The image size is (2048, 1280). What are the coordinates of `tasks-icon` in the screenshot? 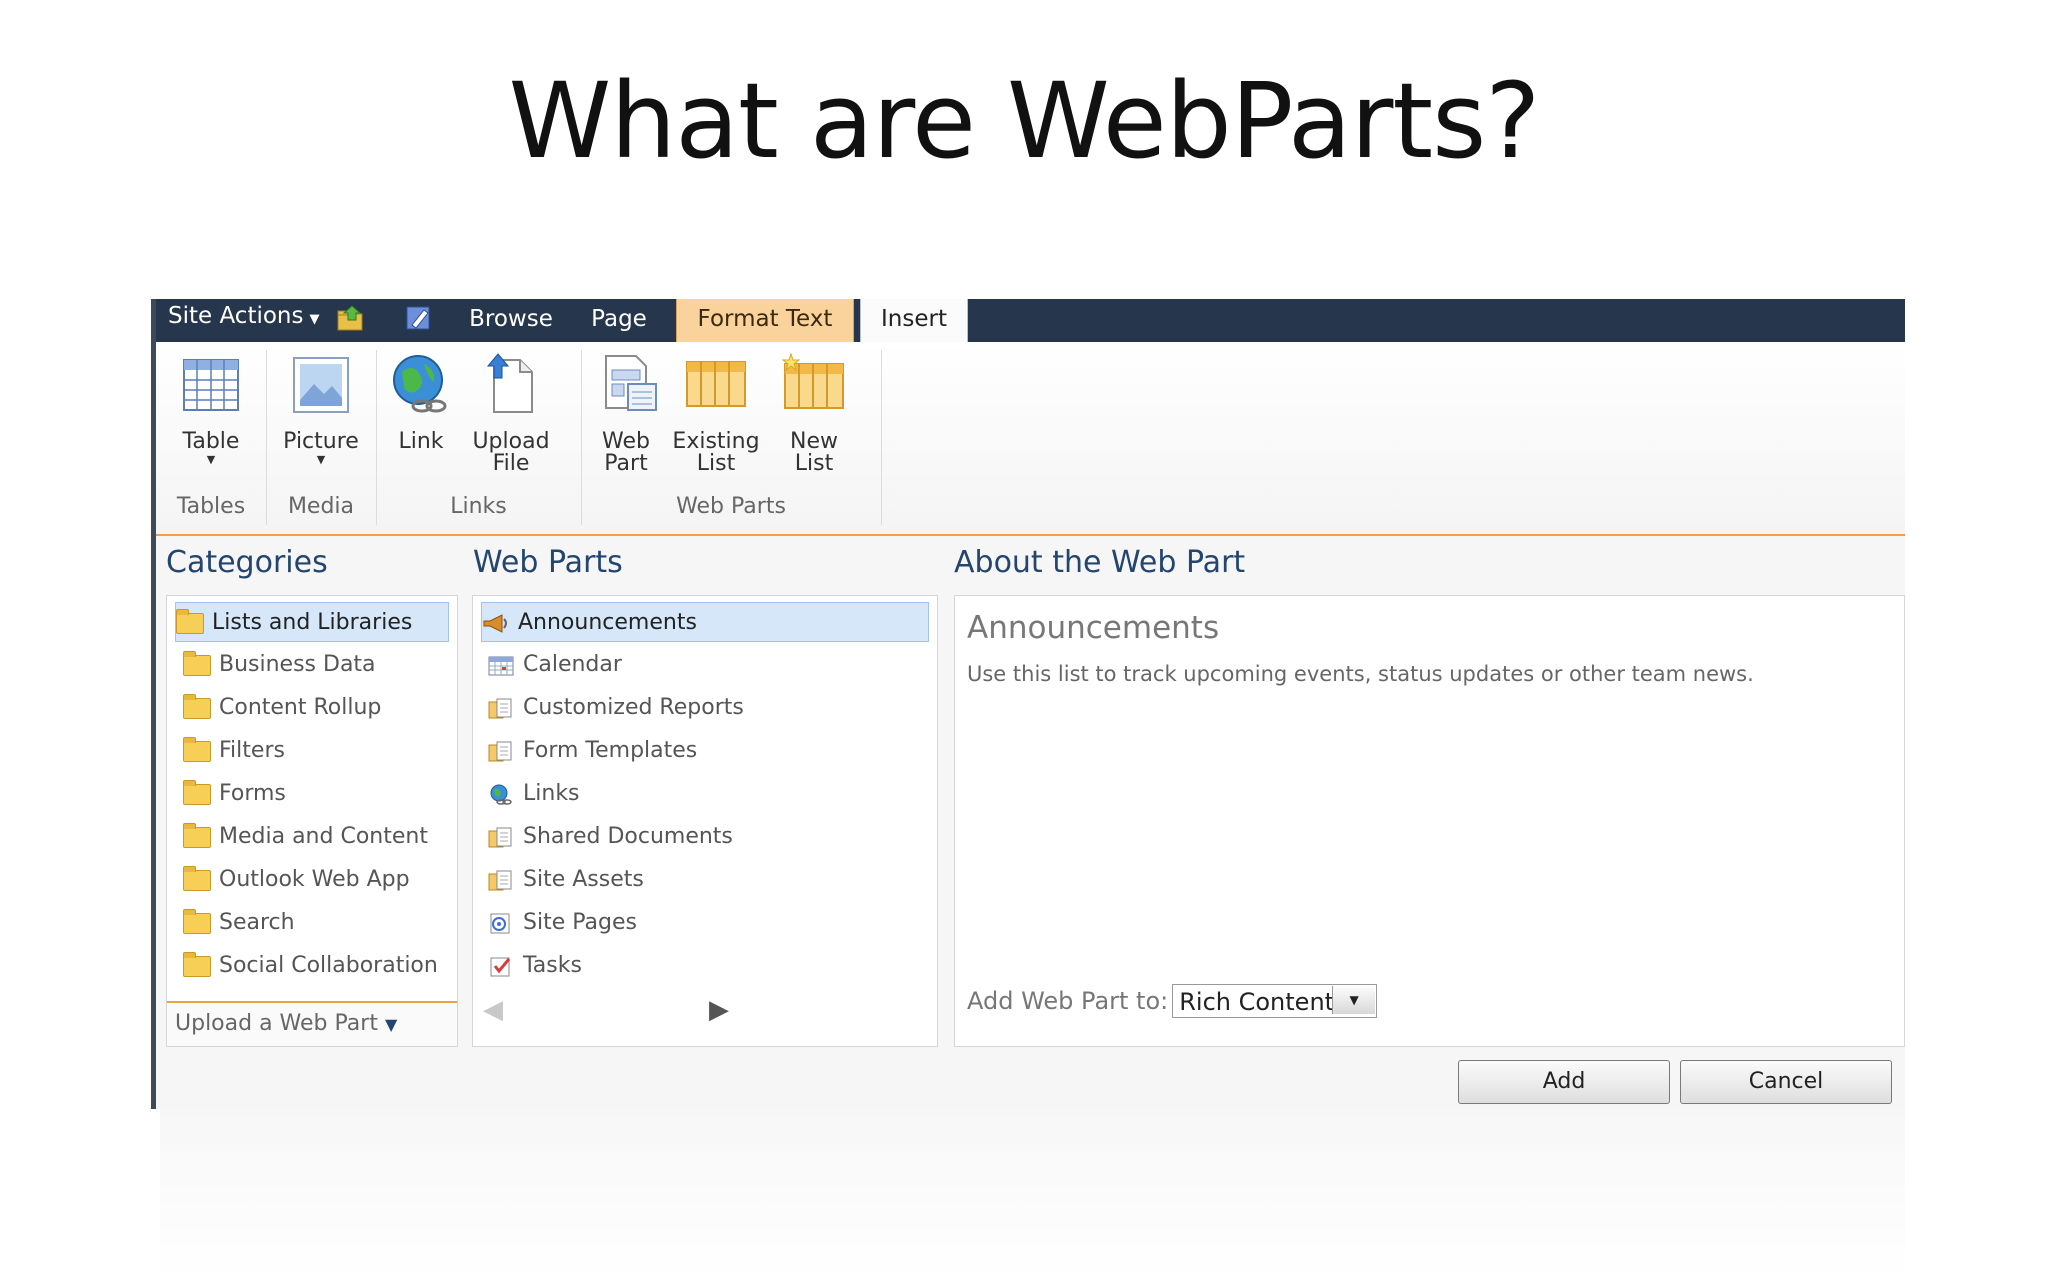 It's located at (500, 966).